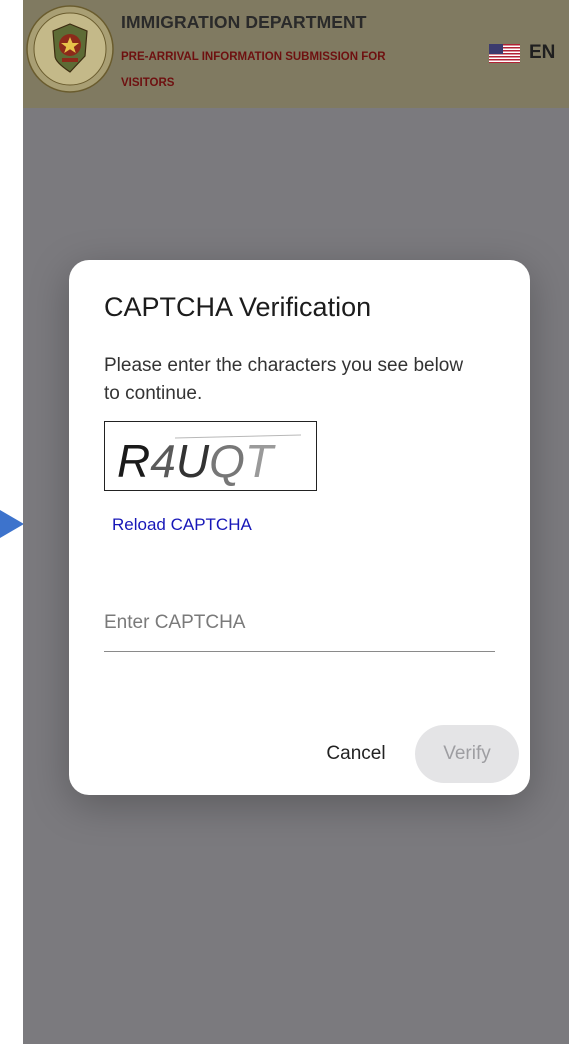 The image size is (569, 1044). I want to click on captcha-char: 4, so click(163, 461).